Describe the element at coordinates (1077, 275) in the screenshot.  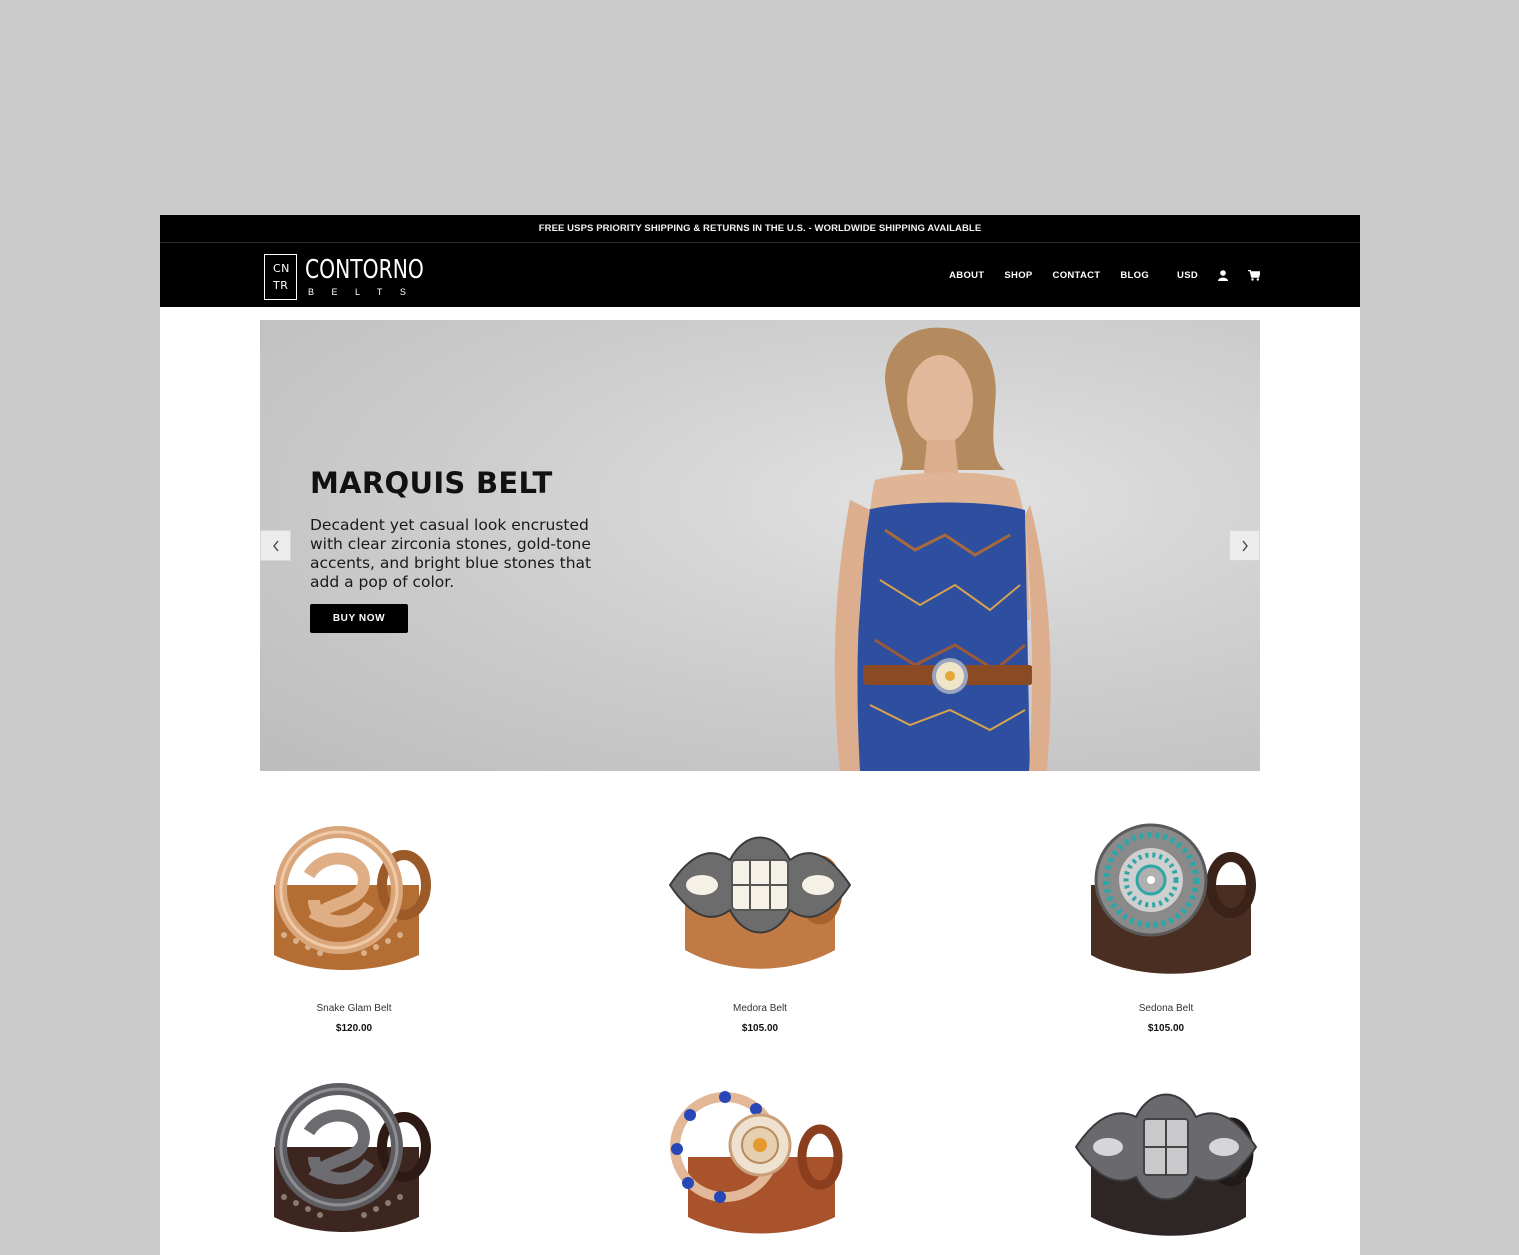
I see `nav-contact: CONTACT` at that location.